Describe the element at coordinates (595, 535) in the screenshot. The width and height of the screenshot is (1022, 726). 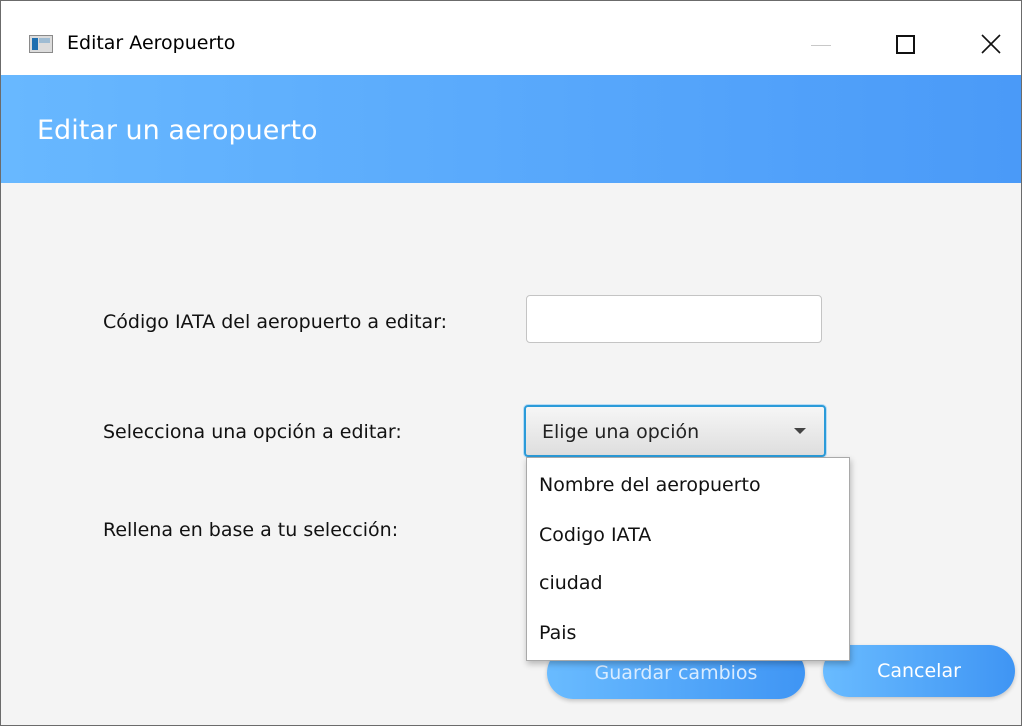
I see `dropdown-option-iata-code: Codigo IATA` at that location.